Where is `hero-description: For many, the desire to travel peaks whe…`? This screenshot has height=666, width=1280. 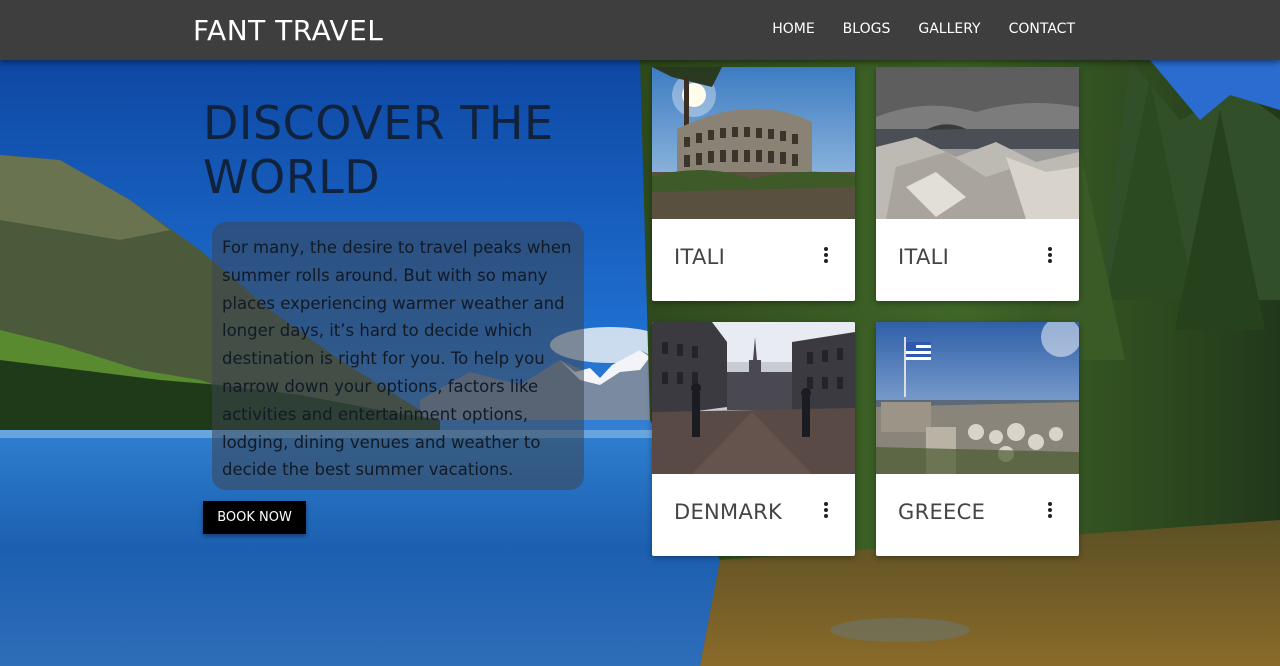 hero-description: For many, the desire to travel peaks whe… is located at coordinates (397, 359).